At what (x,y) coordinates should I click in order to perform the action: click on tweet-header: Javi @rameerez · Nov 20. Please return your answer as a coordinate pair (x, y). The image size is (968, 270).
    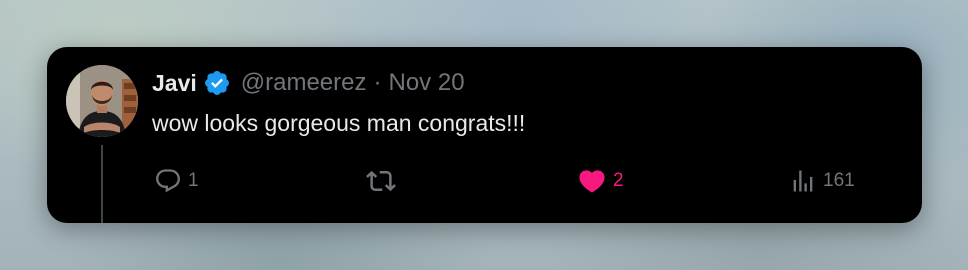
    Looking at the image, I should click on (308, 83).